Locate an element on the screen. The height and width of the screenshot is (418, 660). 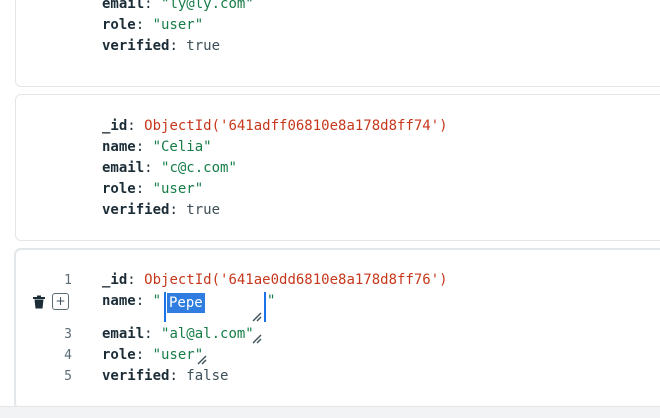
name-close-quote: " is located at coordinates (271, 301).